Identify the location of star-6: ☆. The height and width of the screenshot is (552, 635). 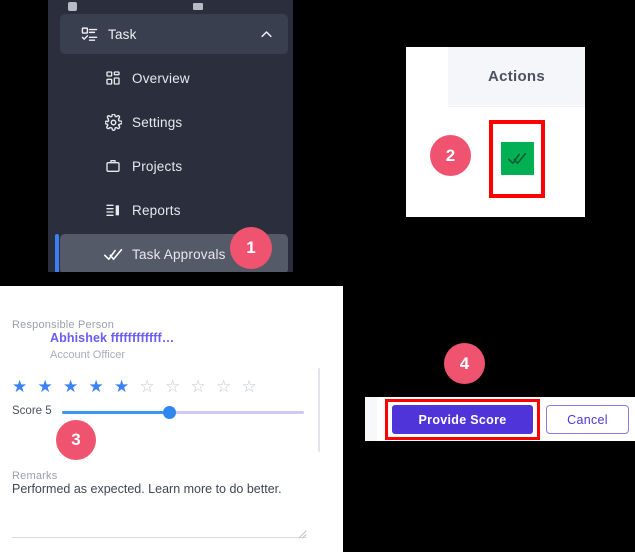
(153, 386).